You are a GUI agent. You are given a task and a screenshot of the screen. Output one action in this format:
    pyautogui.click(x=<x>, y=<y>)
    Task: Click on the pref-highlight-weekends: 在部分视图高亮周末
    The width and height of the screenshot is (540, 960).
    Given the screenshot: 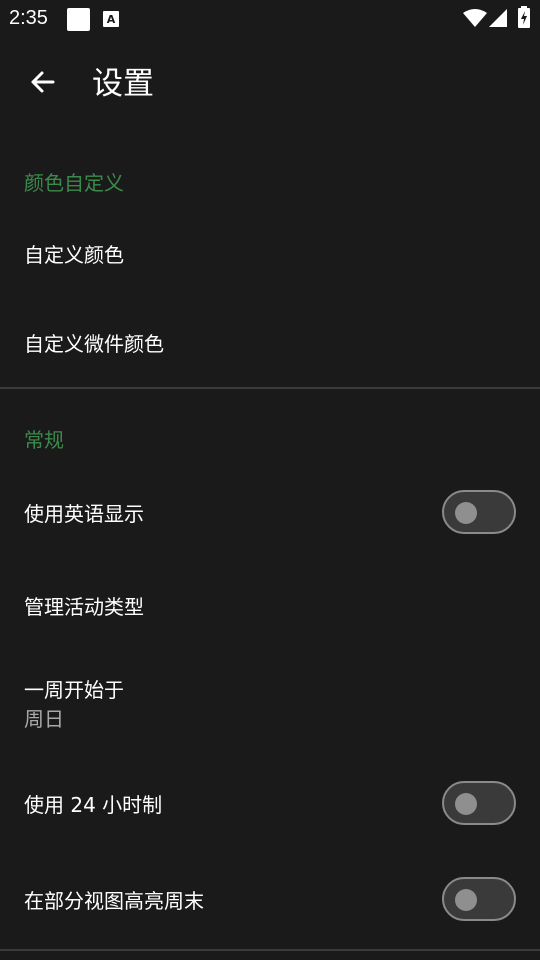 What is the action you would take?
    pyautogui.click(x=270, y=901)
    